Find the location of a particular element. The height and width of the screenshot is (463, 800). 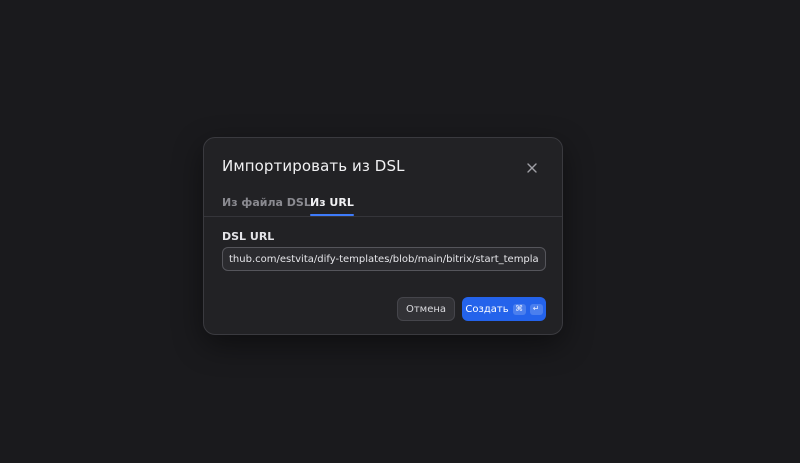

tab-from-url-label: Из URL is located at coordinates (332, 202).